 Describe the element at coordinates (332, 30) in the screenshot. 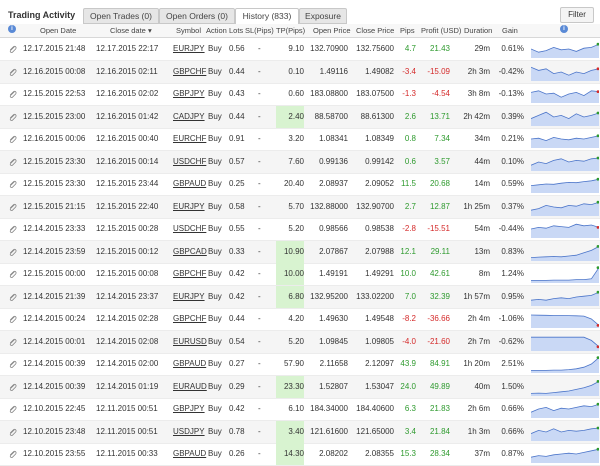

I see `col-open-price: Open Price` at that location.